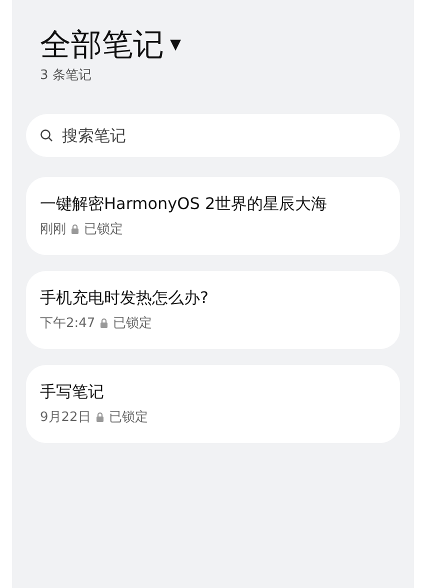 Image resolution: width=425 pixels, height=588 pixels. What do you see at coordinates (184, 204) in the screenshot?
I see `note-title: 一键解密HarmonyOS 2世界的星辰大海` at bounding box center [184, 204].